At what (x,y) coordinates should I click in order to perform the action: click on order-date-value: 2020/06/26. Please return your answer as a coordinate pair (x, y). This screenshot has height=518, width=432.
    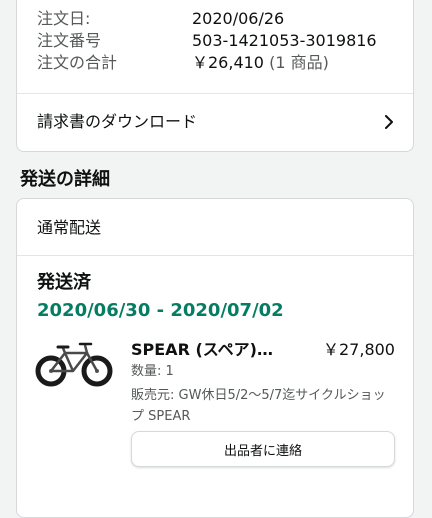
    Looking at the image, I should click on (238, 18).